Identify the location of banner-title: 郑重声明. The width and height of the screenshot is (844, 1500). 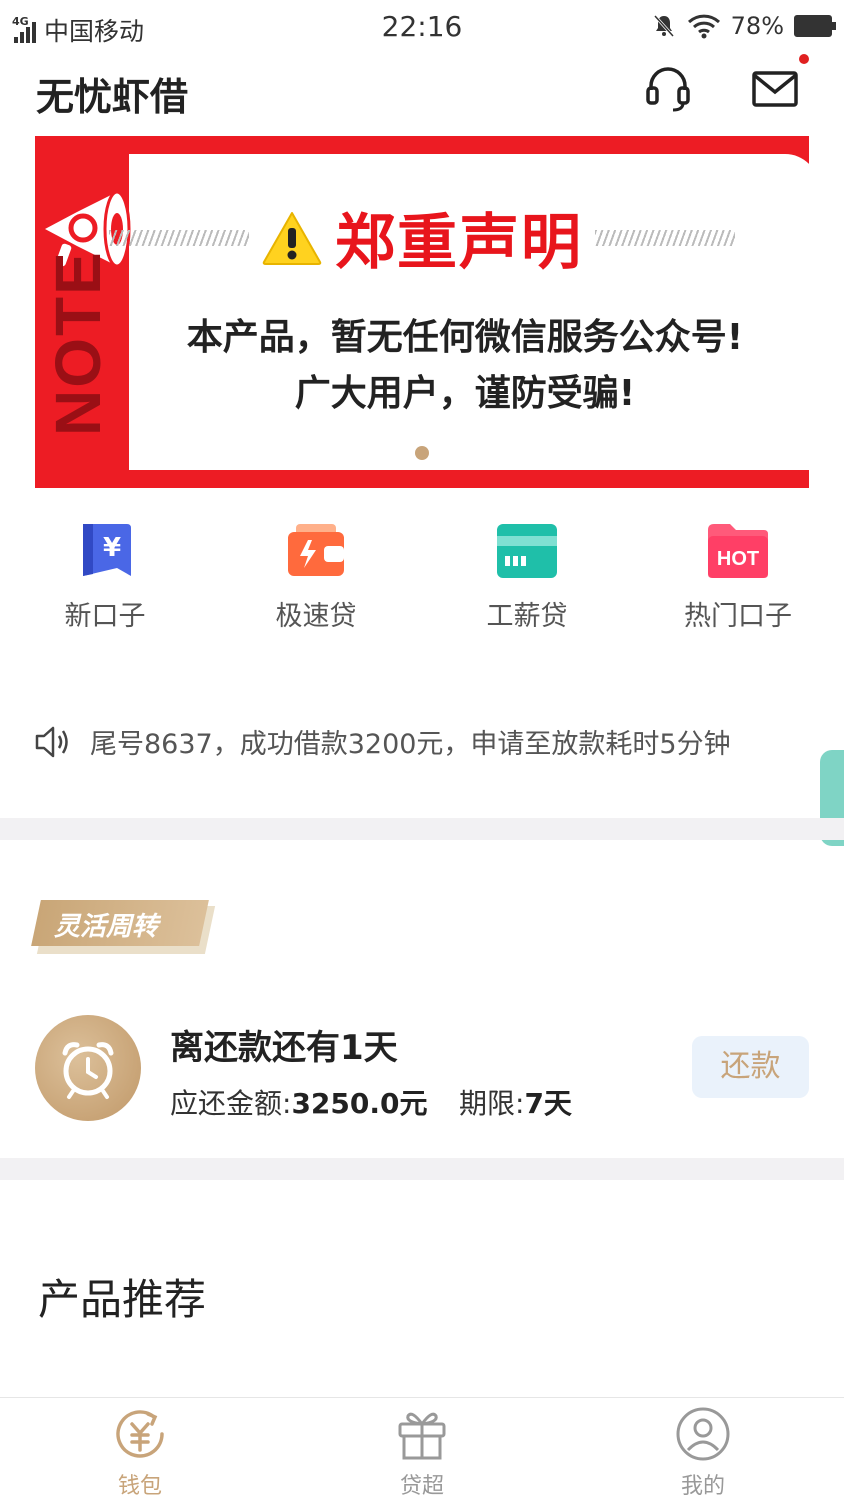
(459, 243).